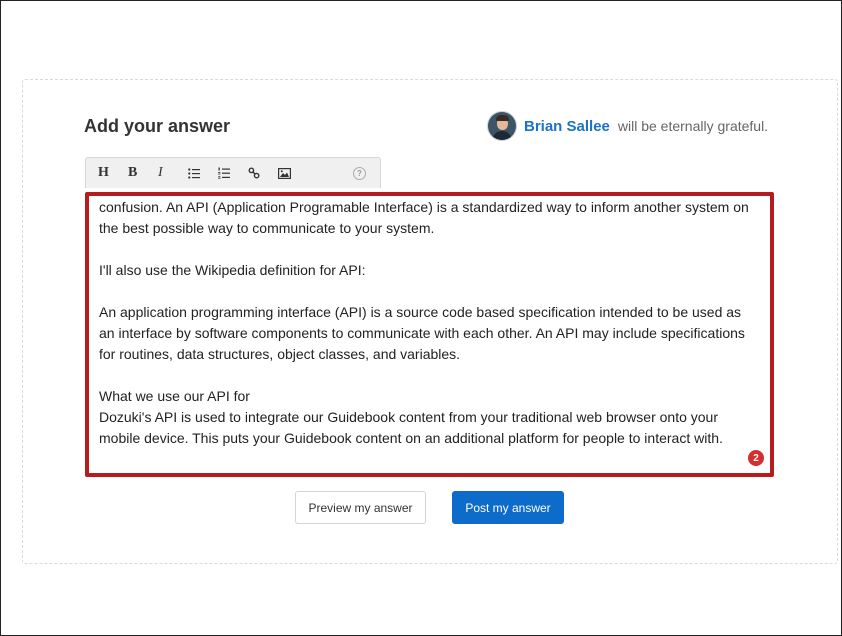 Image resolution: width=842 pixels, height=636 pixels. Describe the element at coordinates (143, 173) in the screenshot. I see `bold-icon: B` at that location.